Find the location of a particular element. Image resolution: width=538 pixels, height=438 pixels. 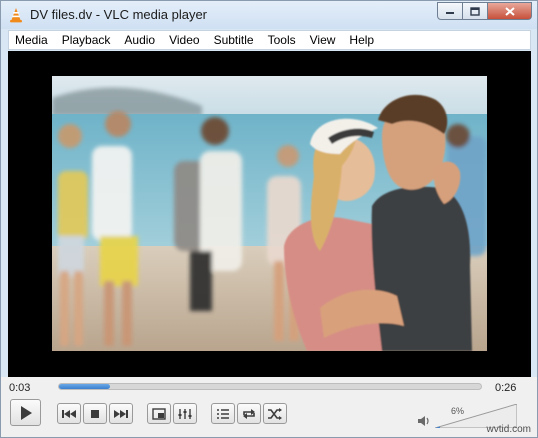

menu-audio: Audio is located at coordinates (140, 40).